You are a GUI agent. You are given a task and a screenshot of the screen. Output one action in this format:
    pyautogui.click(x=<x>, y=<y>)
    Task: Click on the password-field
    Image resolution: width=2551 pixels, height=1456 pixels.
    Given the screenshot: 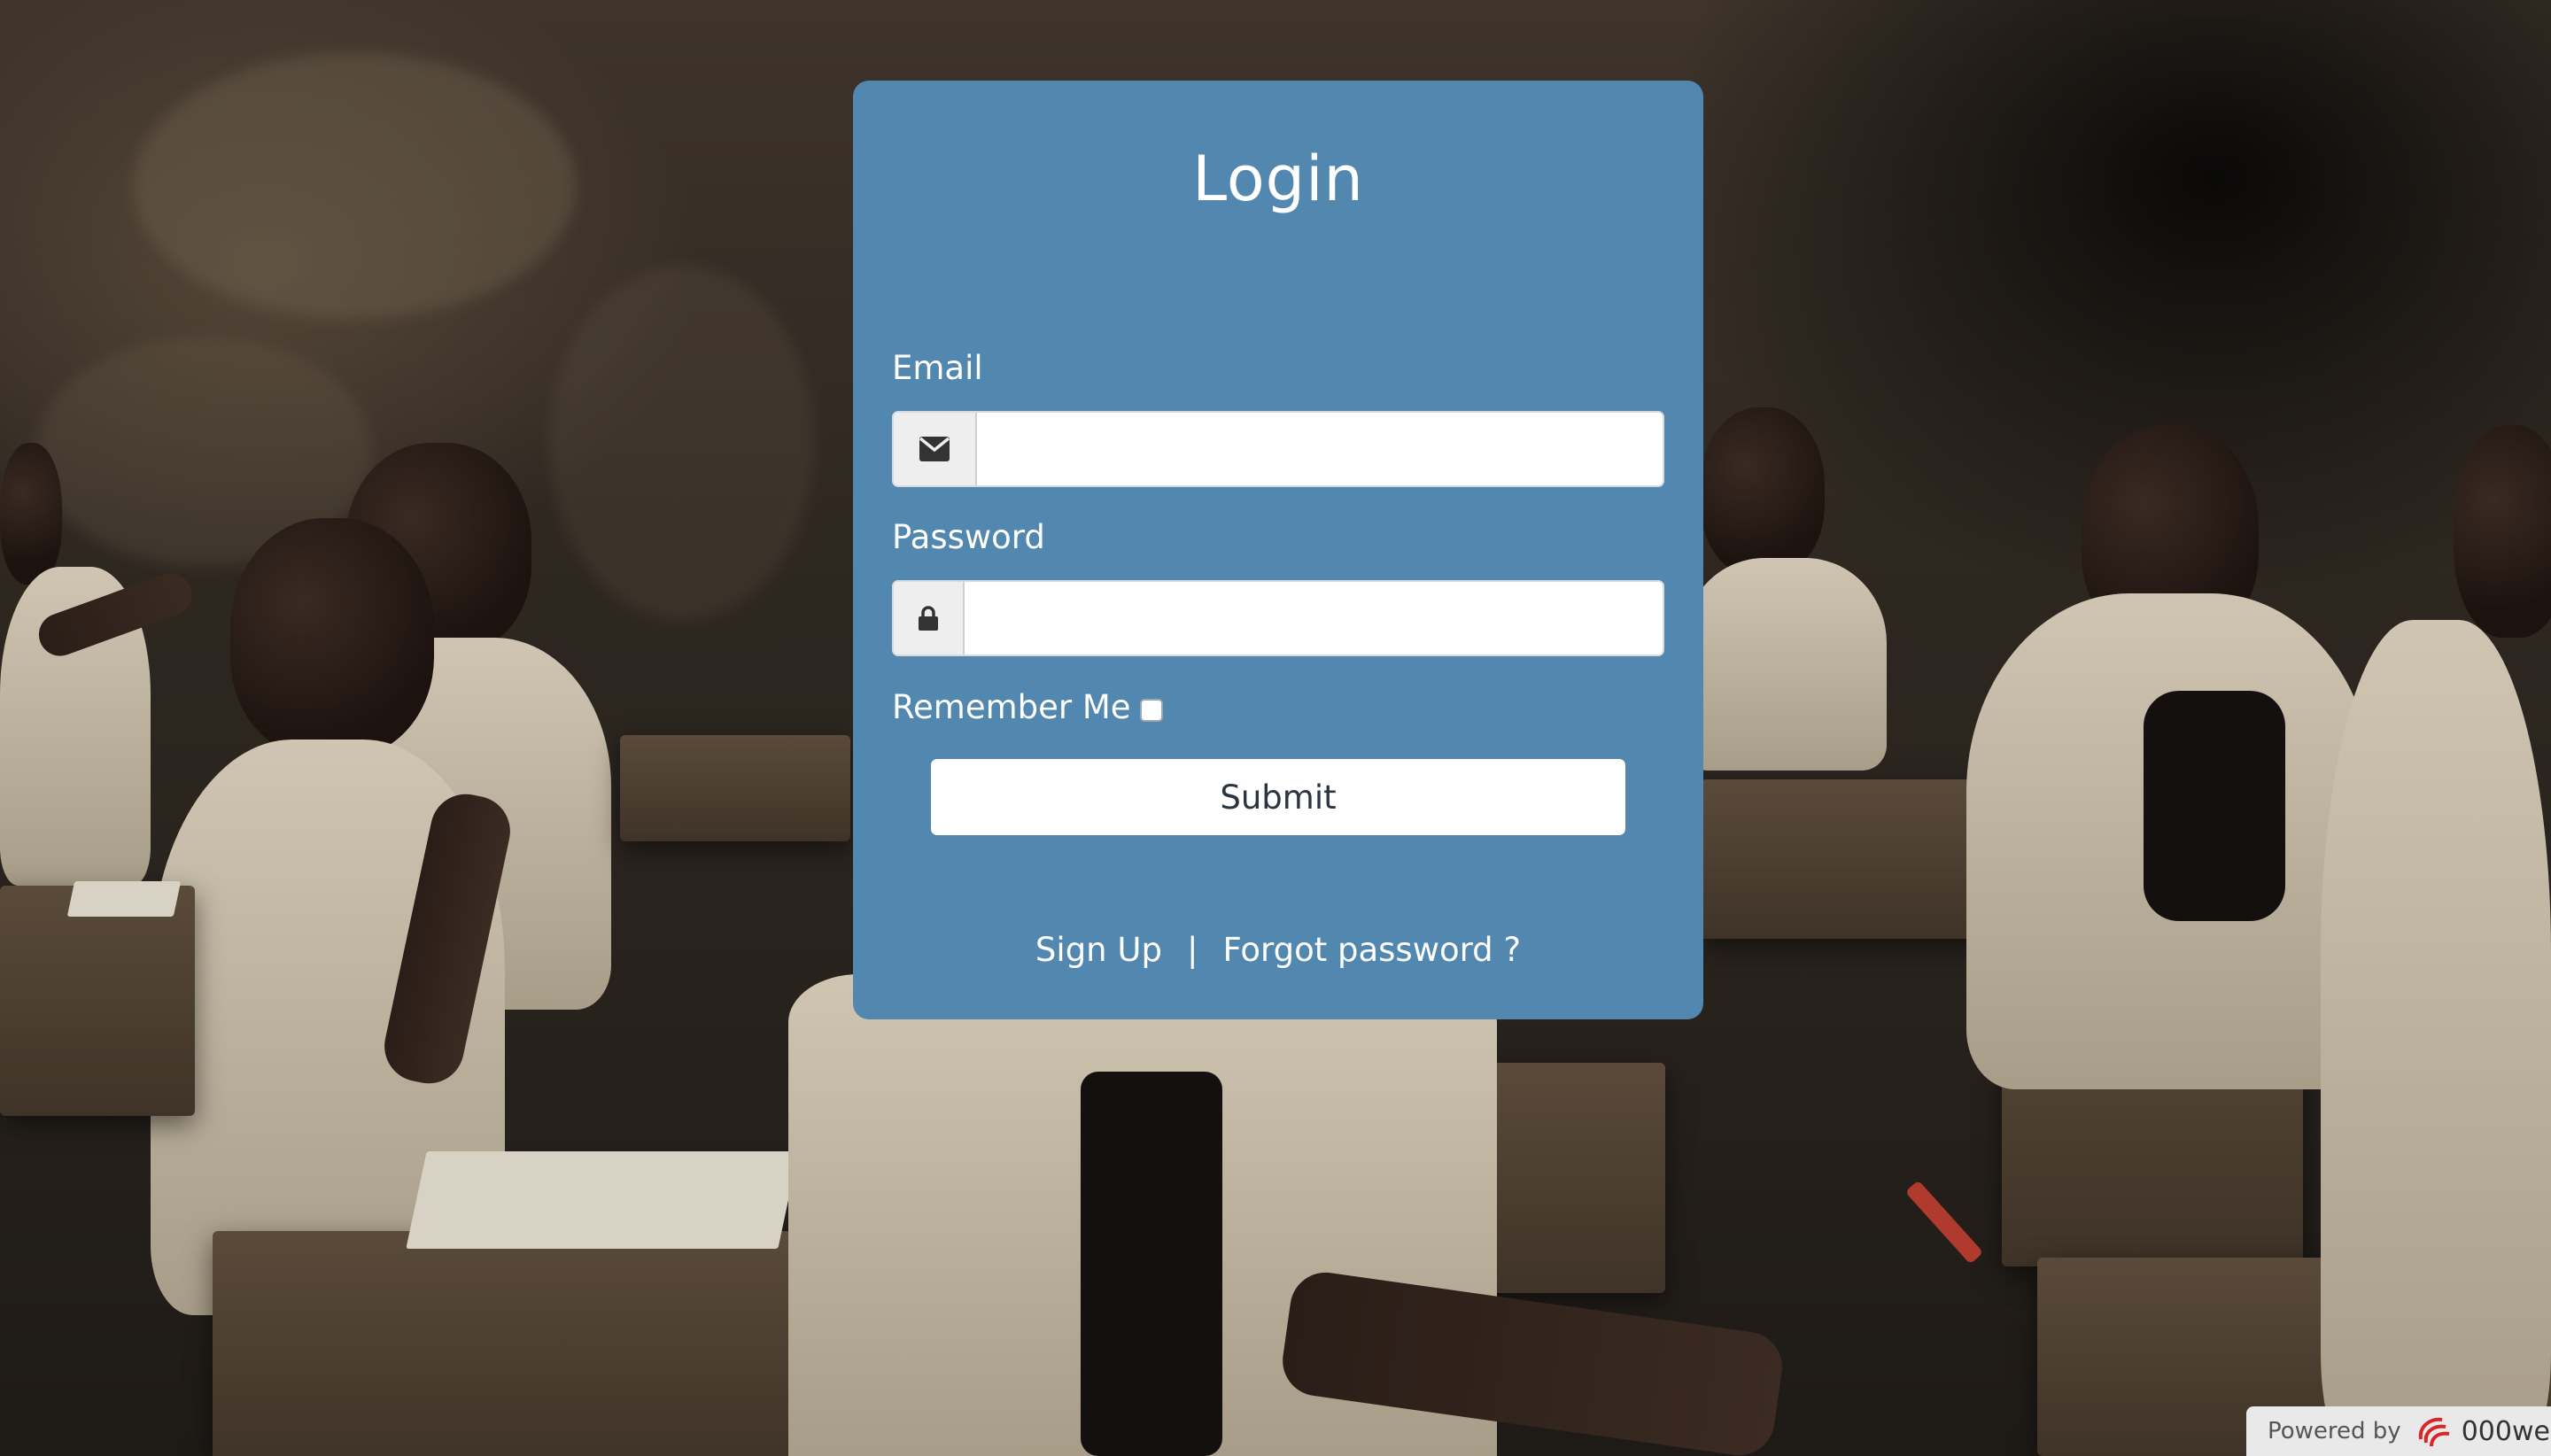 What is the action you would take?
    pyautogui.click(x=1314, y=618)
    